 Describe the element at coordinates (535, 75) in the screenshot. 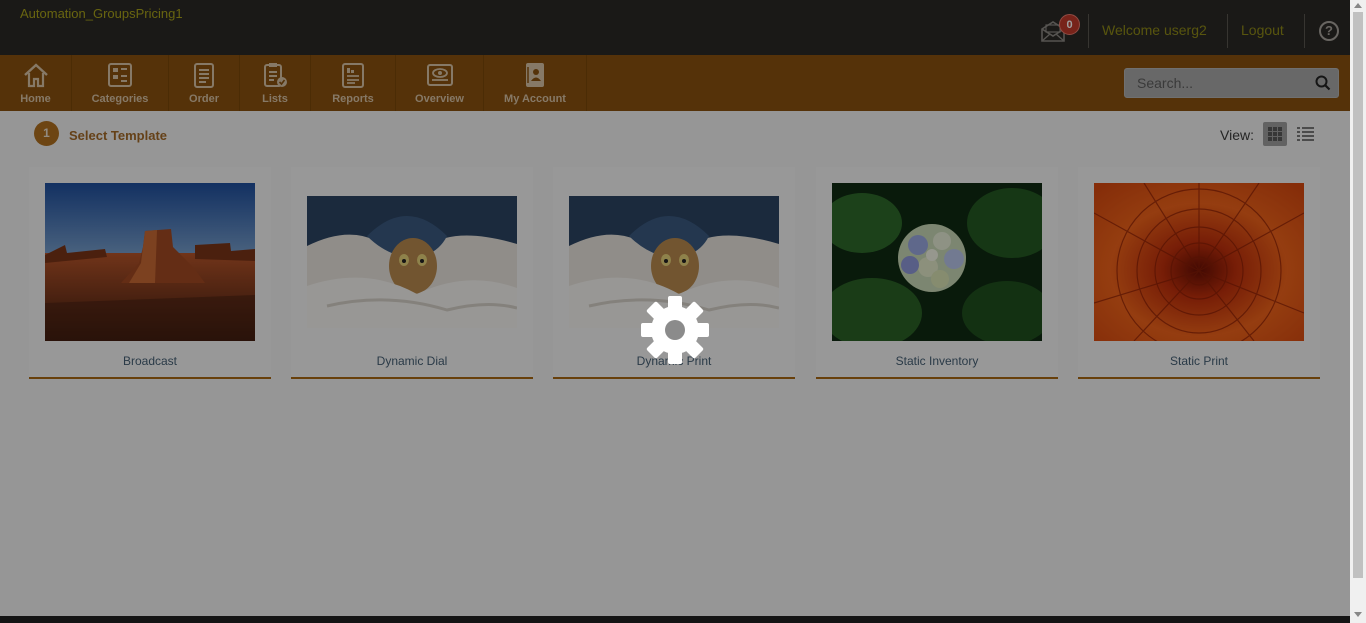

I see `account-icon` at that location.